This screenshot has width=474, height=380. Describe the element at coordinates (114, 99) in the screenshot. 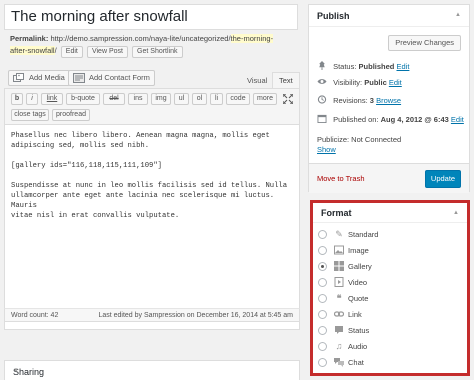

I see `qt-del-button: del` at that location.